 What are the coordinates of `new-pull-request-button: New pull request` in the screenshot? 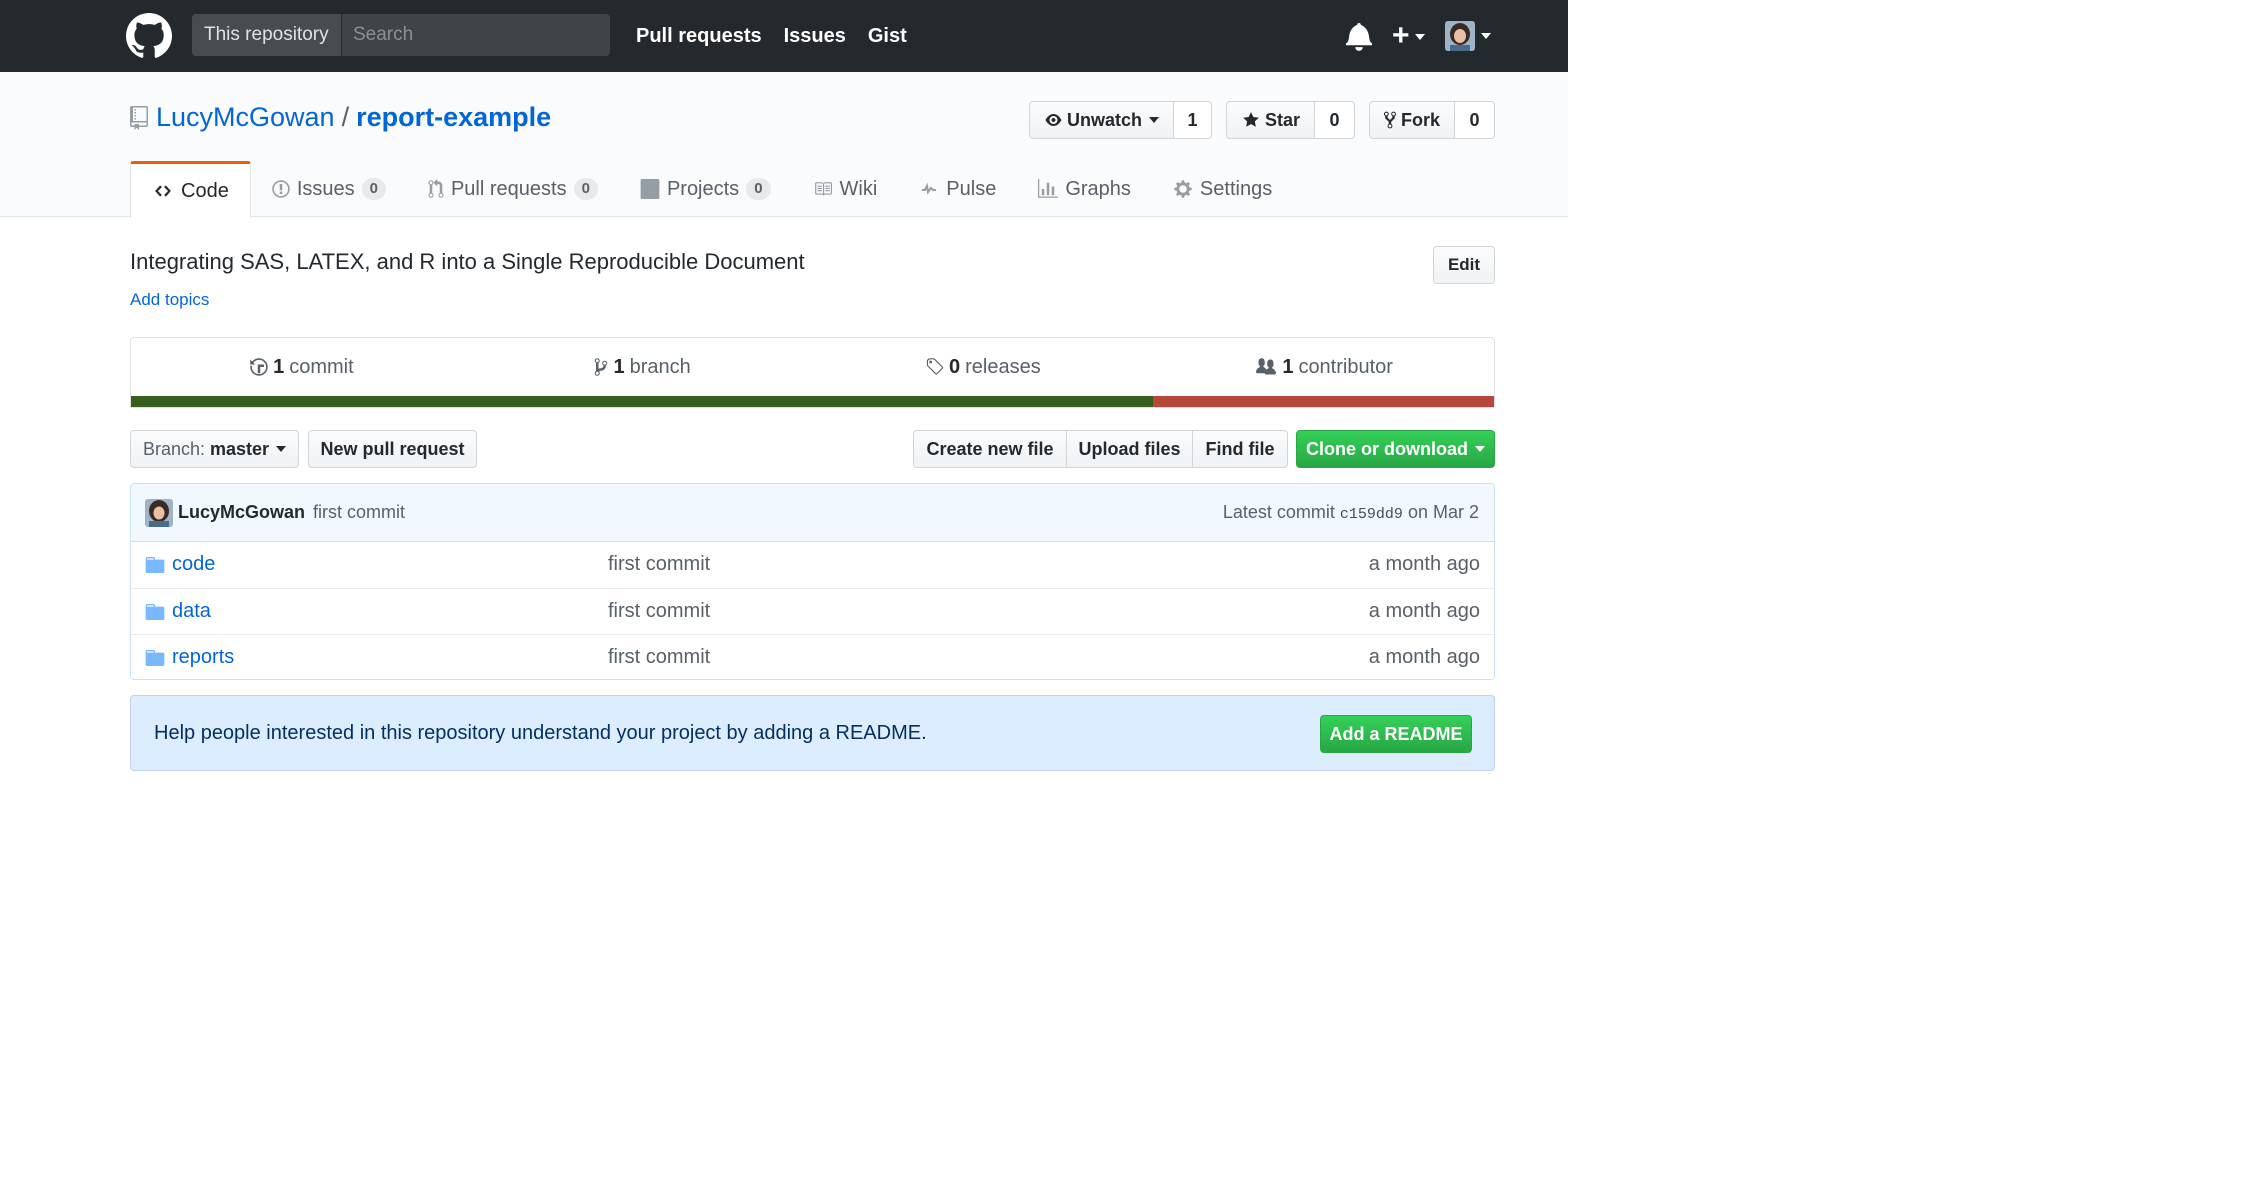 It's located at (392, 449).